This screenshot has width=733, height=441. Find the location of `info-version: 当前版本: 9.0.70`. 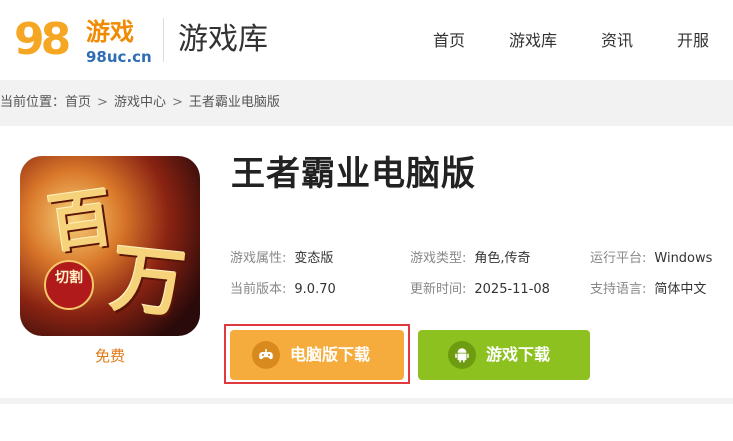

info-version: 当前版本: 9.0.70 is located at coordinates (283, 290).